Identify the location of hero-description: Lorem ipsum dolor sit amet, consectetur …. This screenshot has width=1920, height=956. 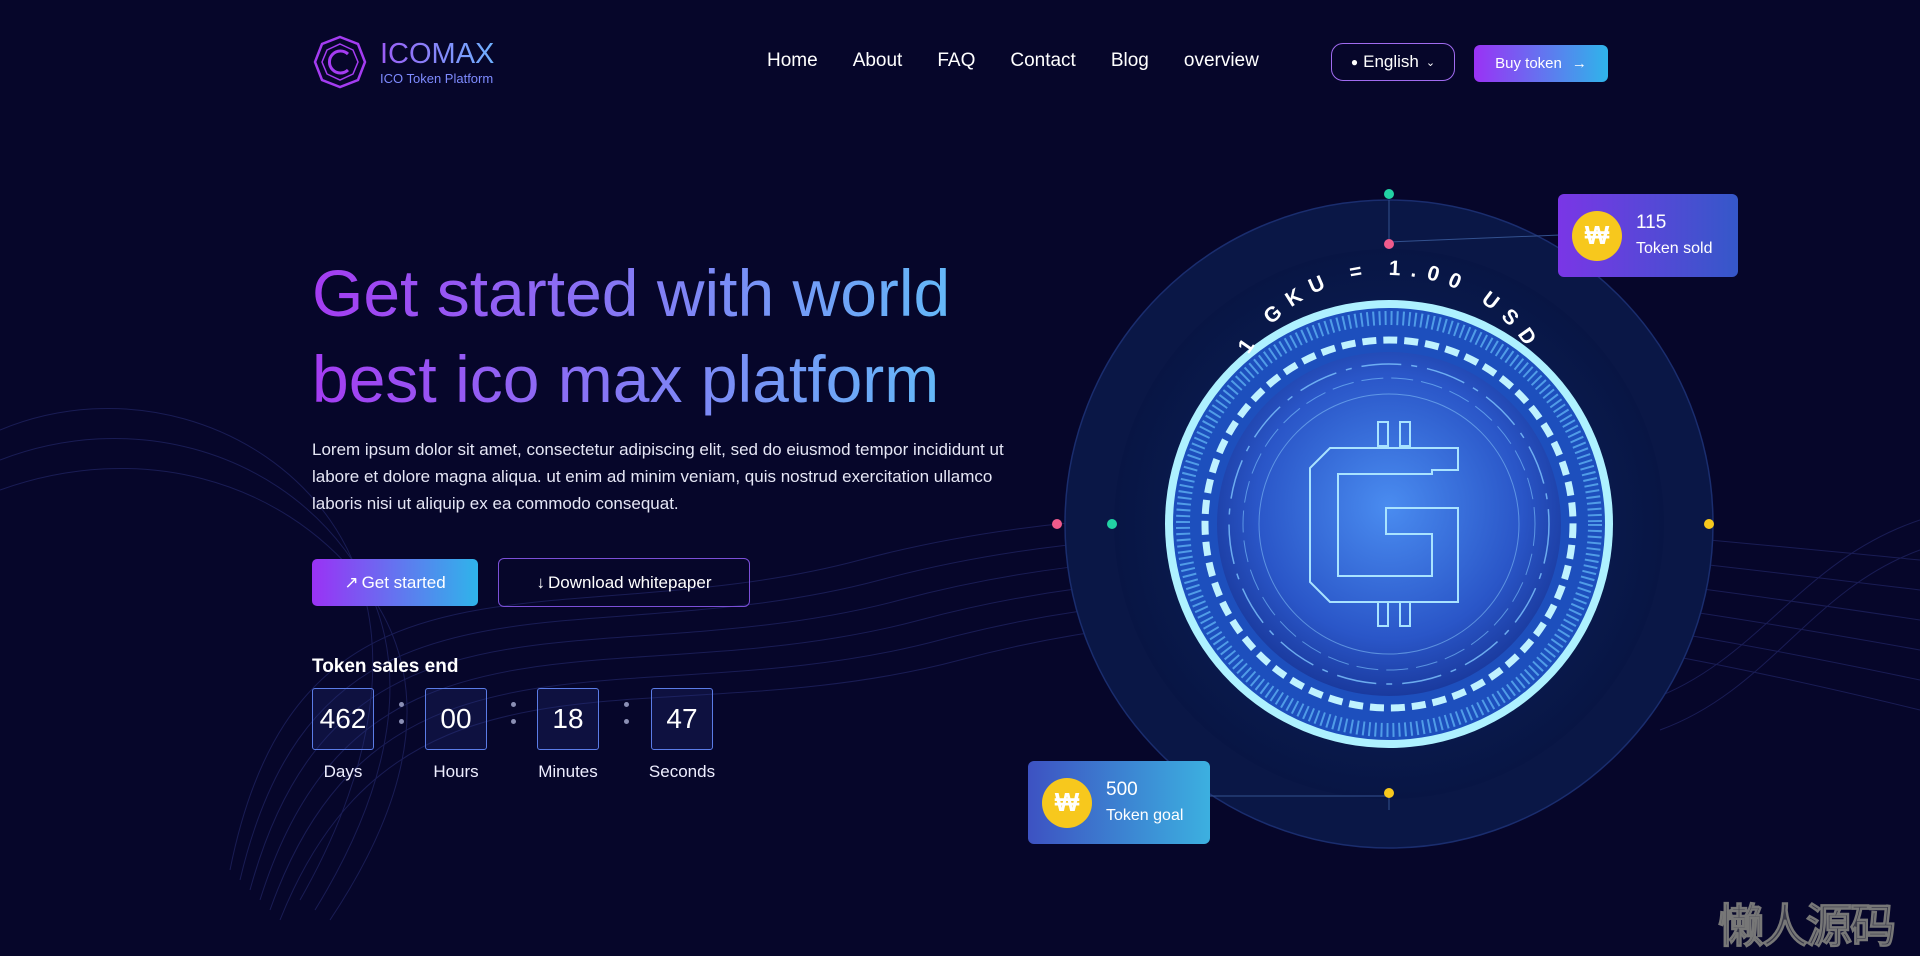
(658, 476).